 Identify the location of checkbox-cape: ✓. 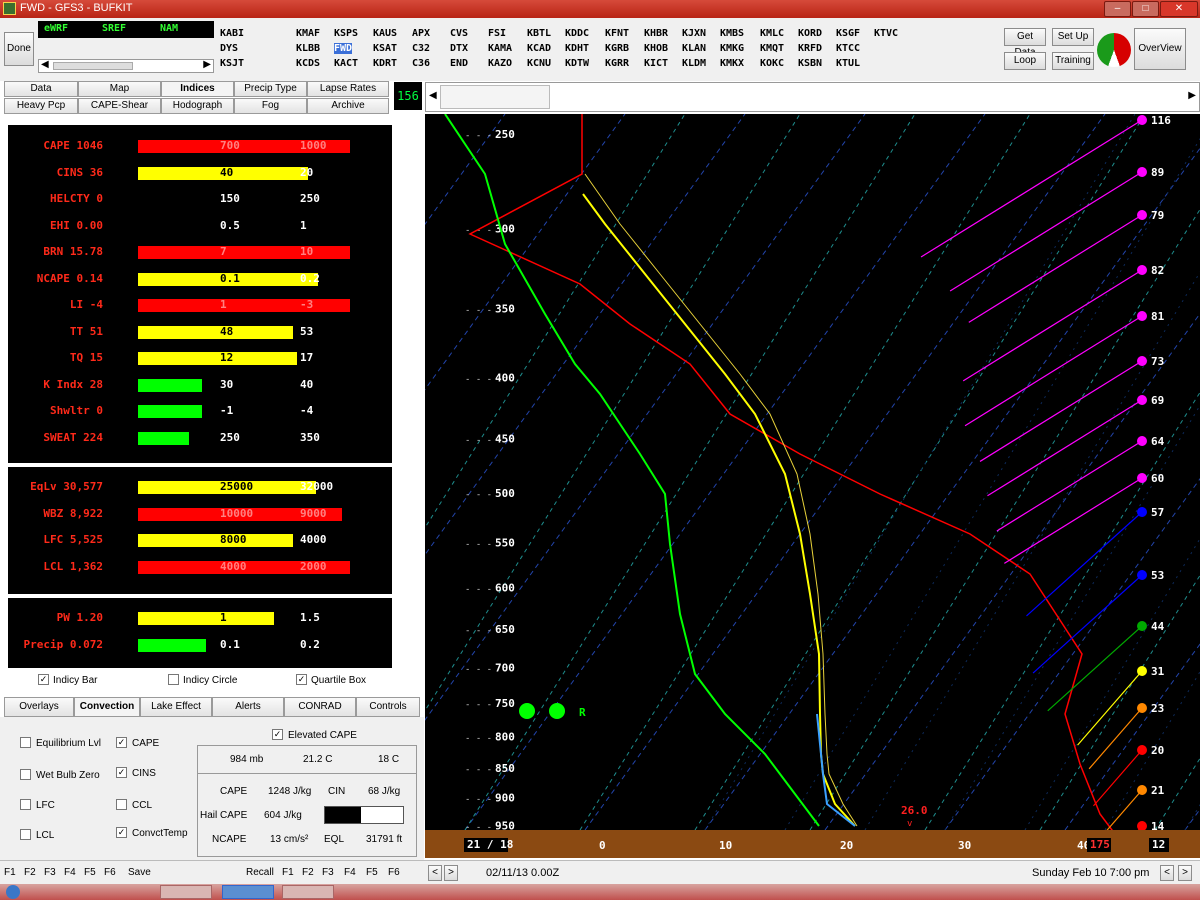
(121, 742).